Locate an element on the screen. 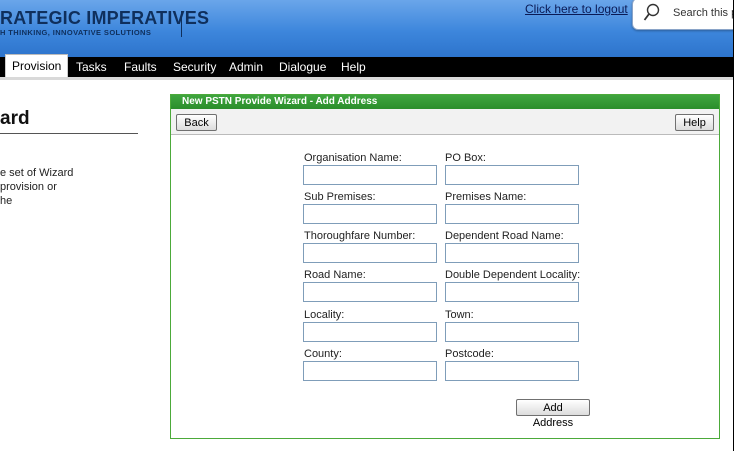  wizard-toolbar: Back Help is located at coordinates (445, 122).